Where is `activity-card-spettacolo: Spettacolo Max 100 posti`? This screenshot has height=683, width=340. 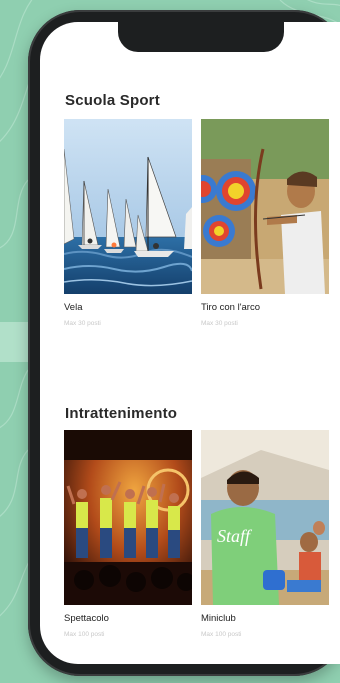 activity-card-spettacolo: Spettacolo Max 100 posti is located at coordinates (128, 534).